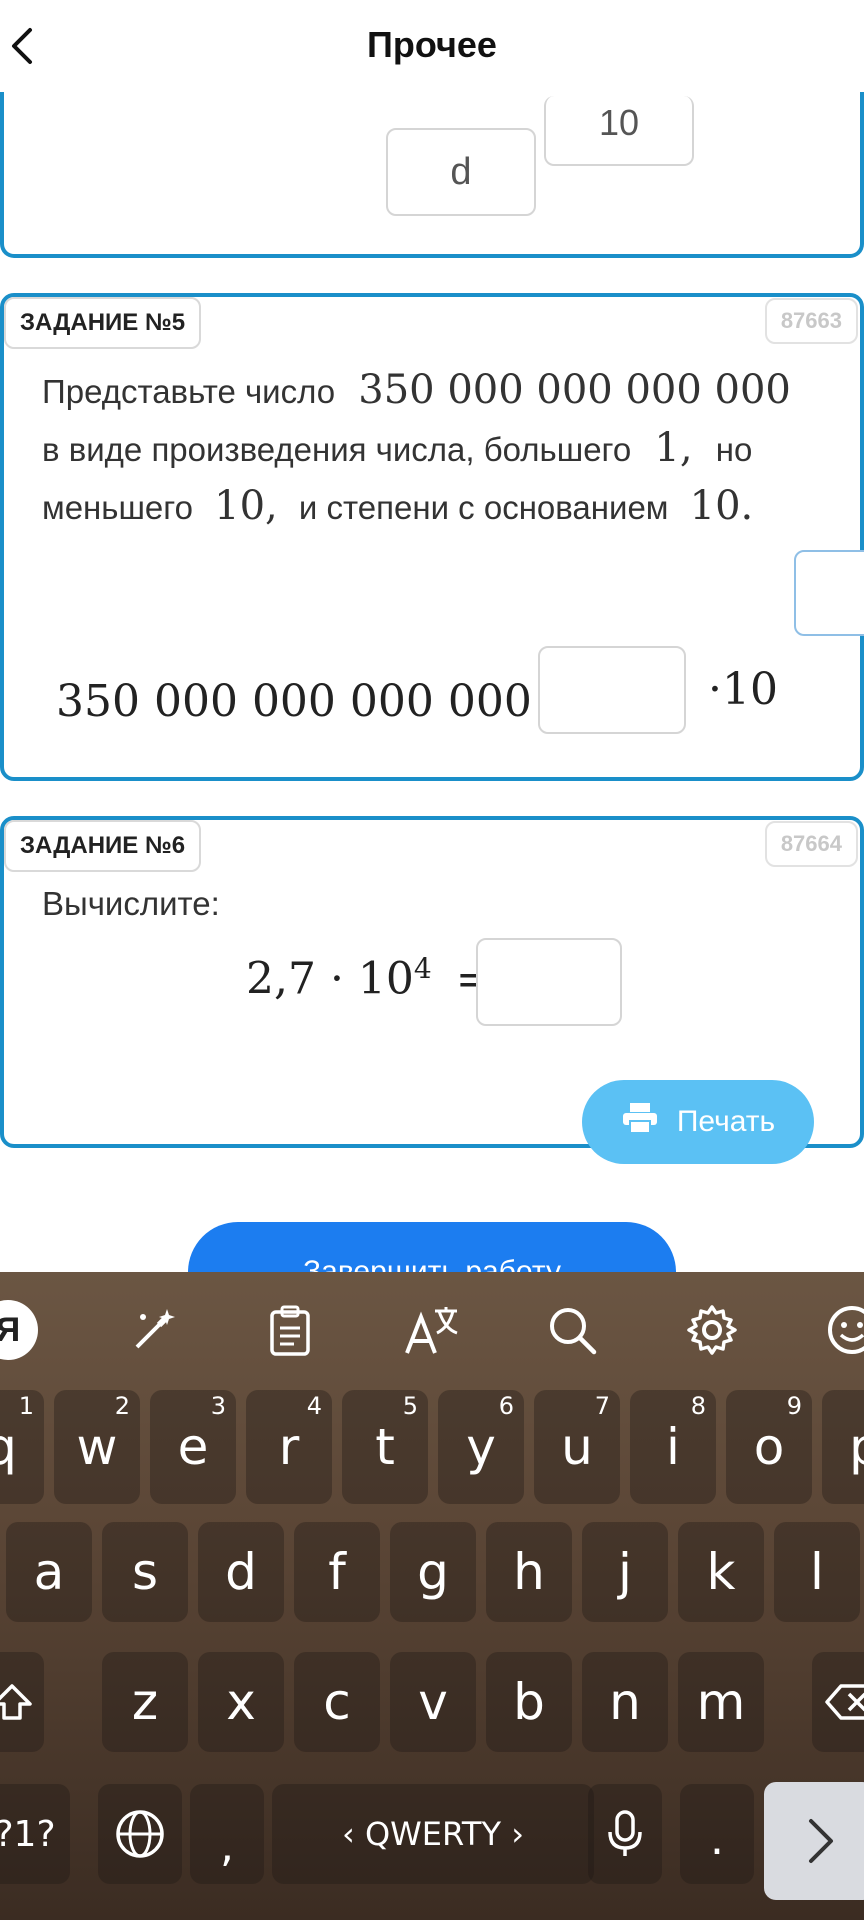 The height and width of the screenshot is (1920, 864). I want to click on key-b-label: b, so click(529, 1702).